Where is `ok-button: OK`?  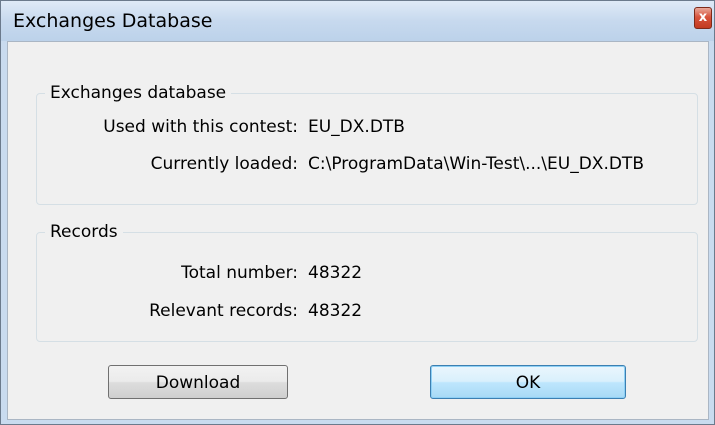
ok-button: OK is located at coordinates (528, 382).